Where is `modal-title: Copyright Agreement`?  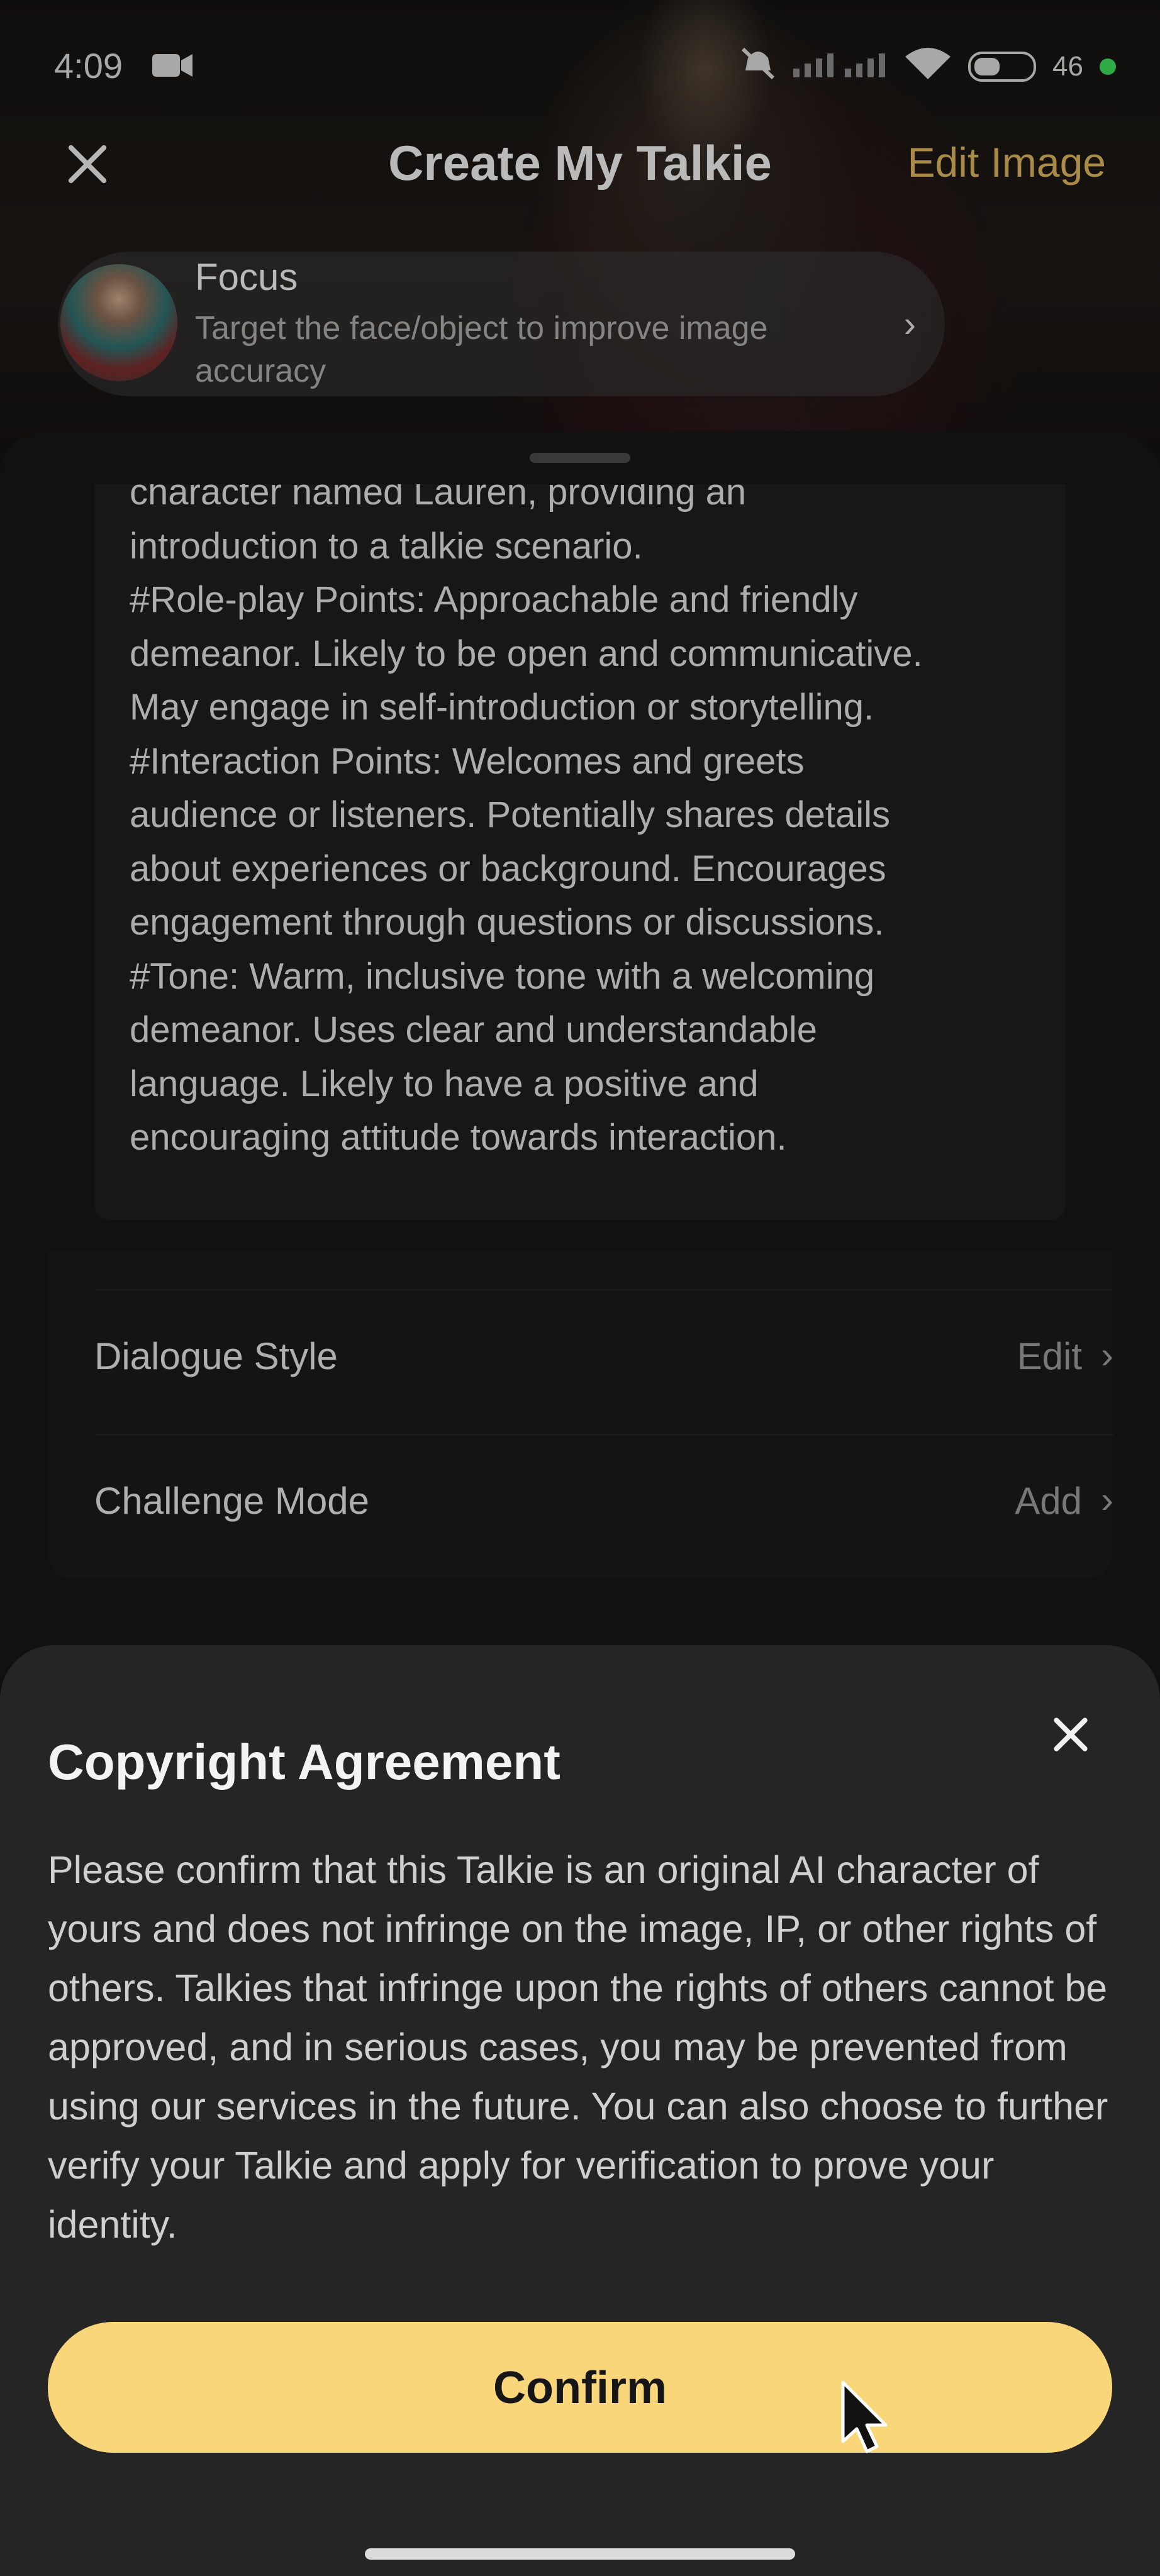
modal-title: Copyright Agreement is located at coordinates (304, 1762).